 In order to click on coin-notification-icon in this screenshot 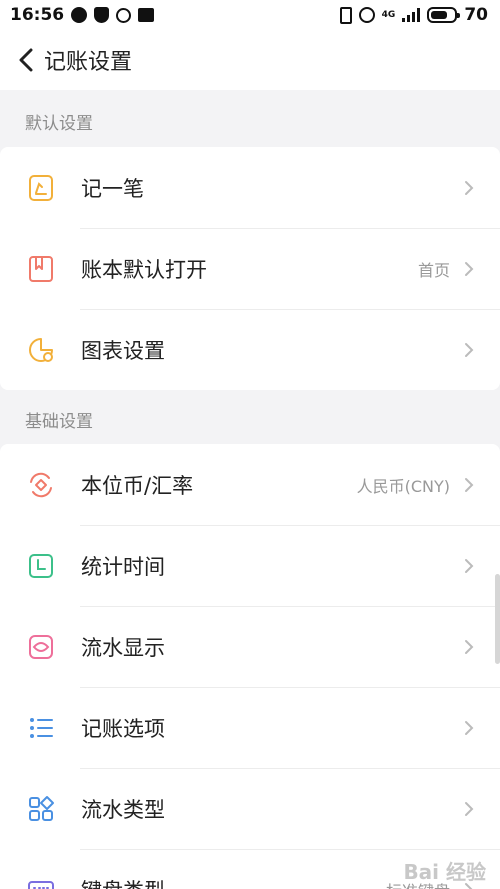, I will do `click(124, 15)`.